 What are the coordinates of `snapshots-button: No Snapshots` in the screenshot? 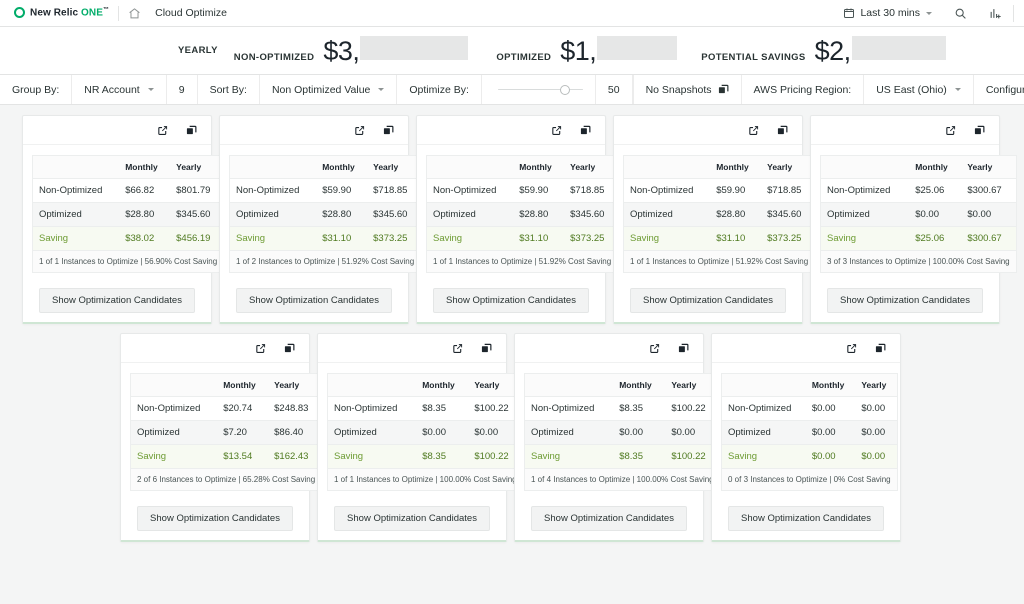 It's located at (688, 89).